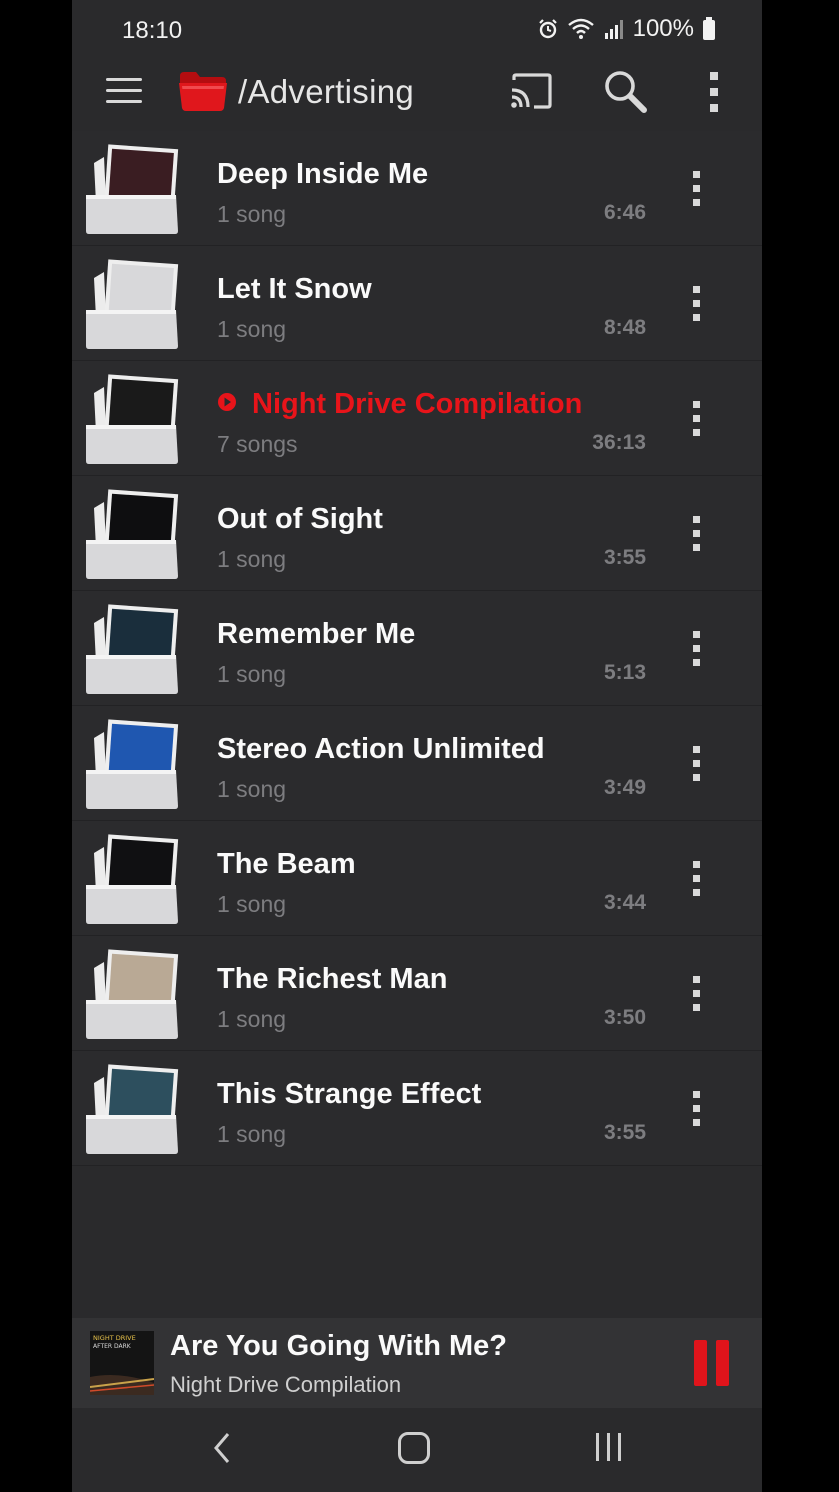 Image resolution: width=839 pixels, height=1492 pixels. I want to click on folder-duration: 3:49, so click(624, 787).